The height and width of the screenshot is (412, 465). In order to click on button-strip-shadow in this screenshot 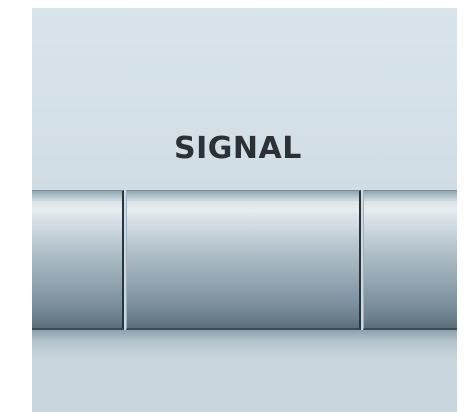, I will do `click(244, 345)`.